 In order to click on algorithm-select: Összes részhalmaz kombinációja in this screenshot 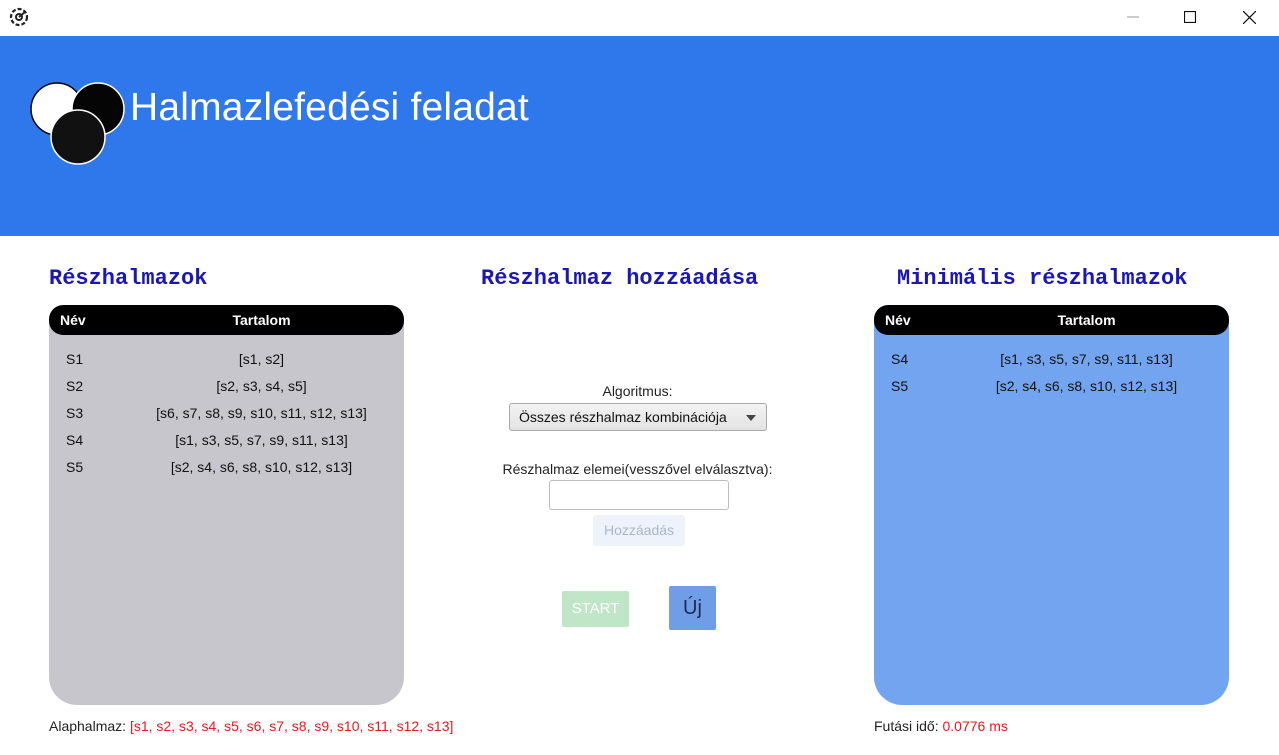, I will do `click(638, 417)`.